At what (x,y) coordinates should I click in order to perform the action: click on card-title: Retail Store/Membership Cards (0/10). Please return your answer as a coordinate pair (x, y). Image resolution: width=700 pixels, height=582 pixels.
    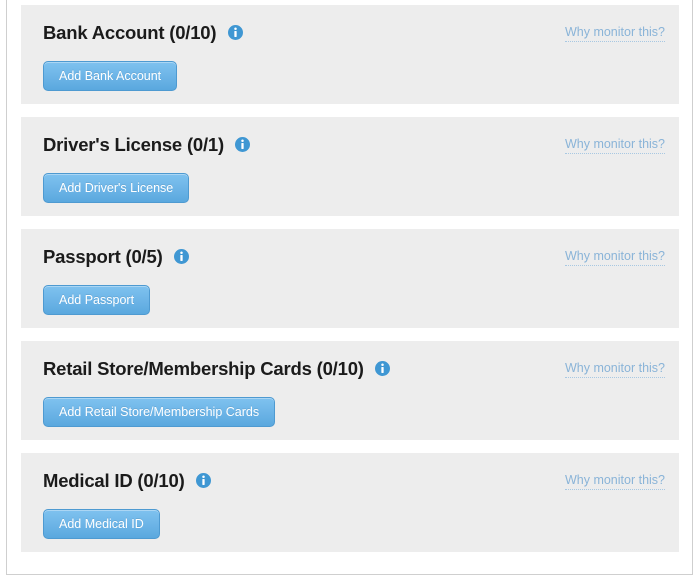
    Looking at the image, I should click on (203, 368).